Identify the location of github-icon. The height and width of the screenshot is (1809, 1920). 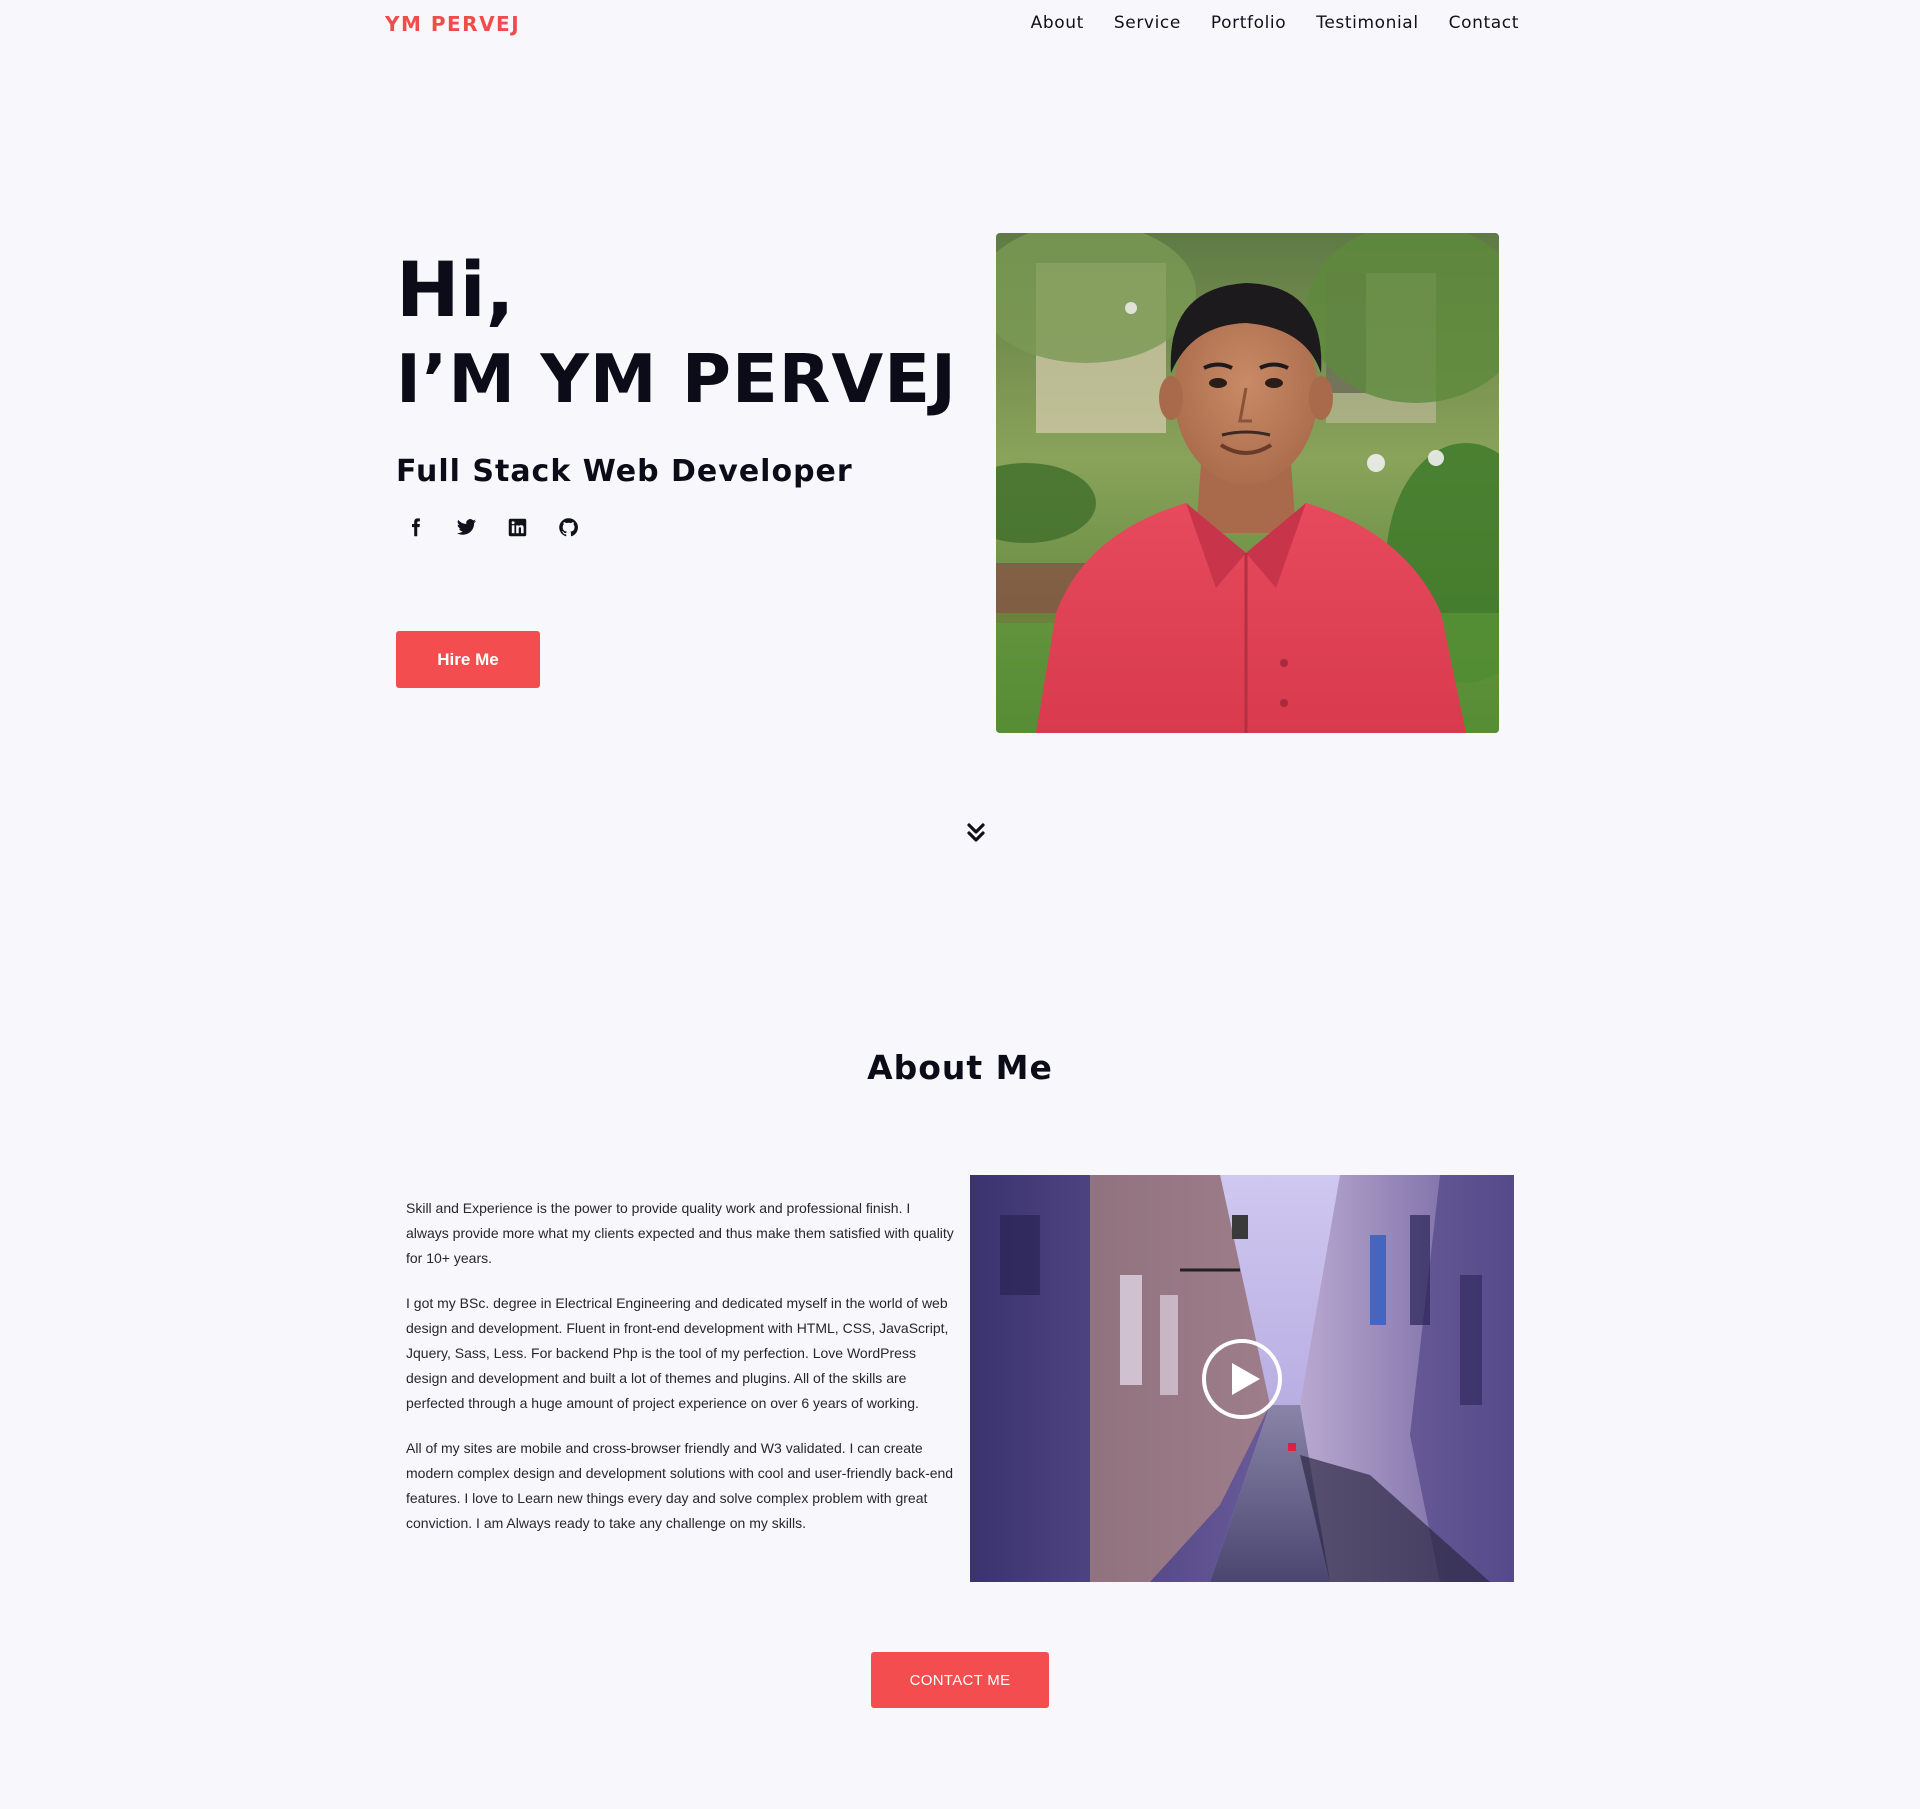
(568, 527).